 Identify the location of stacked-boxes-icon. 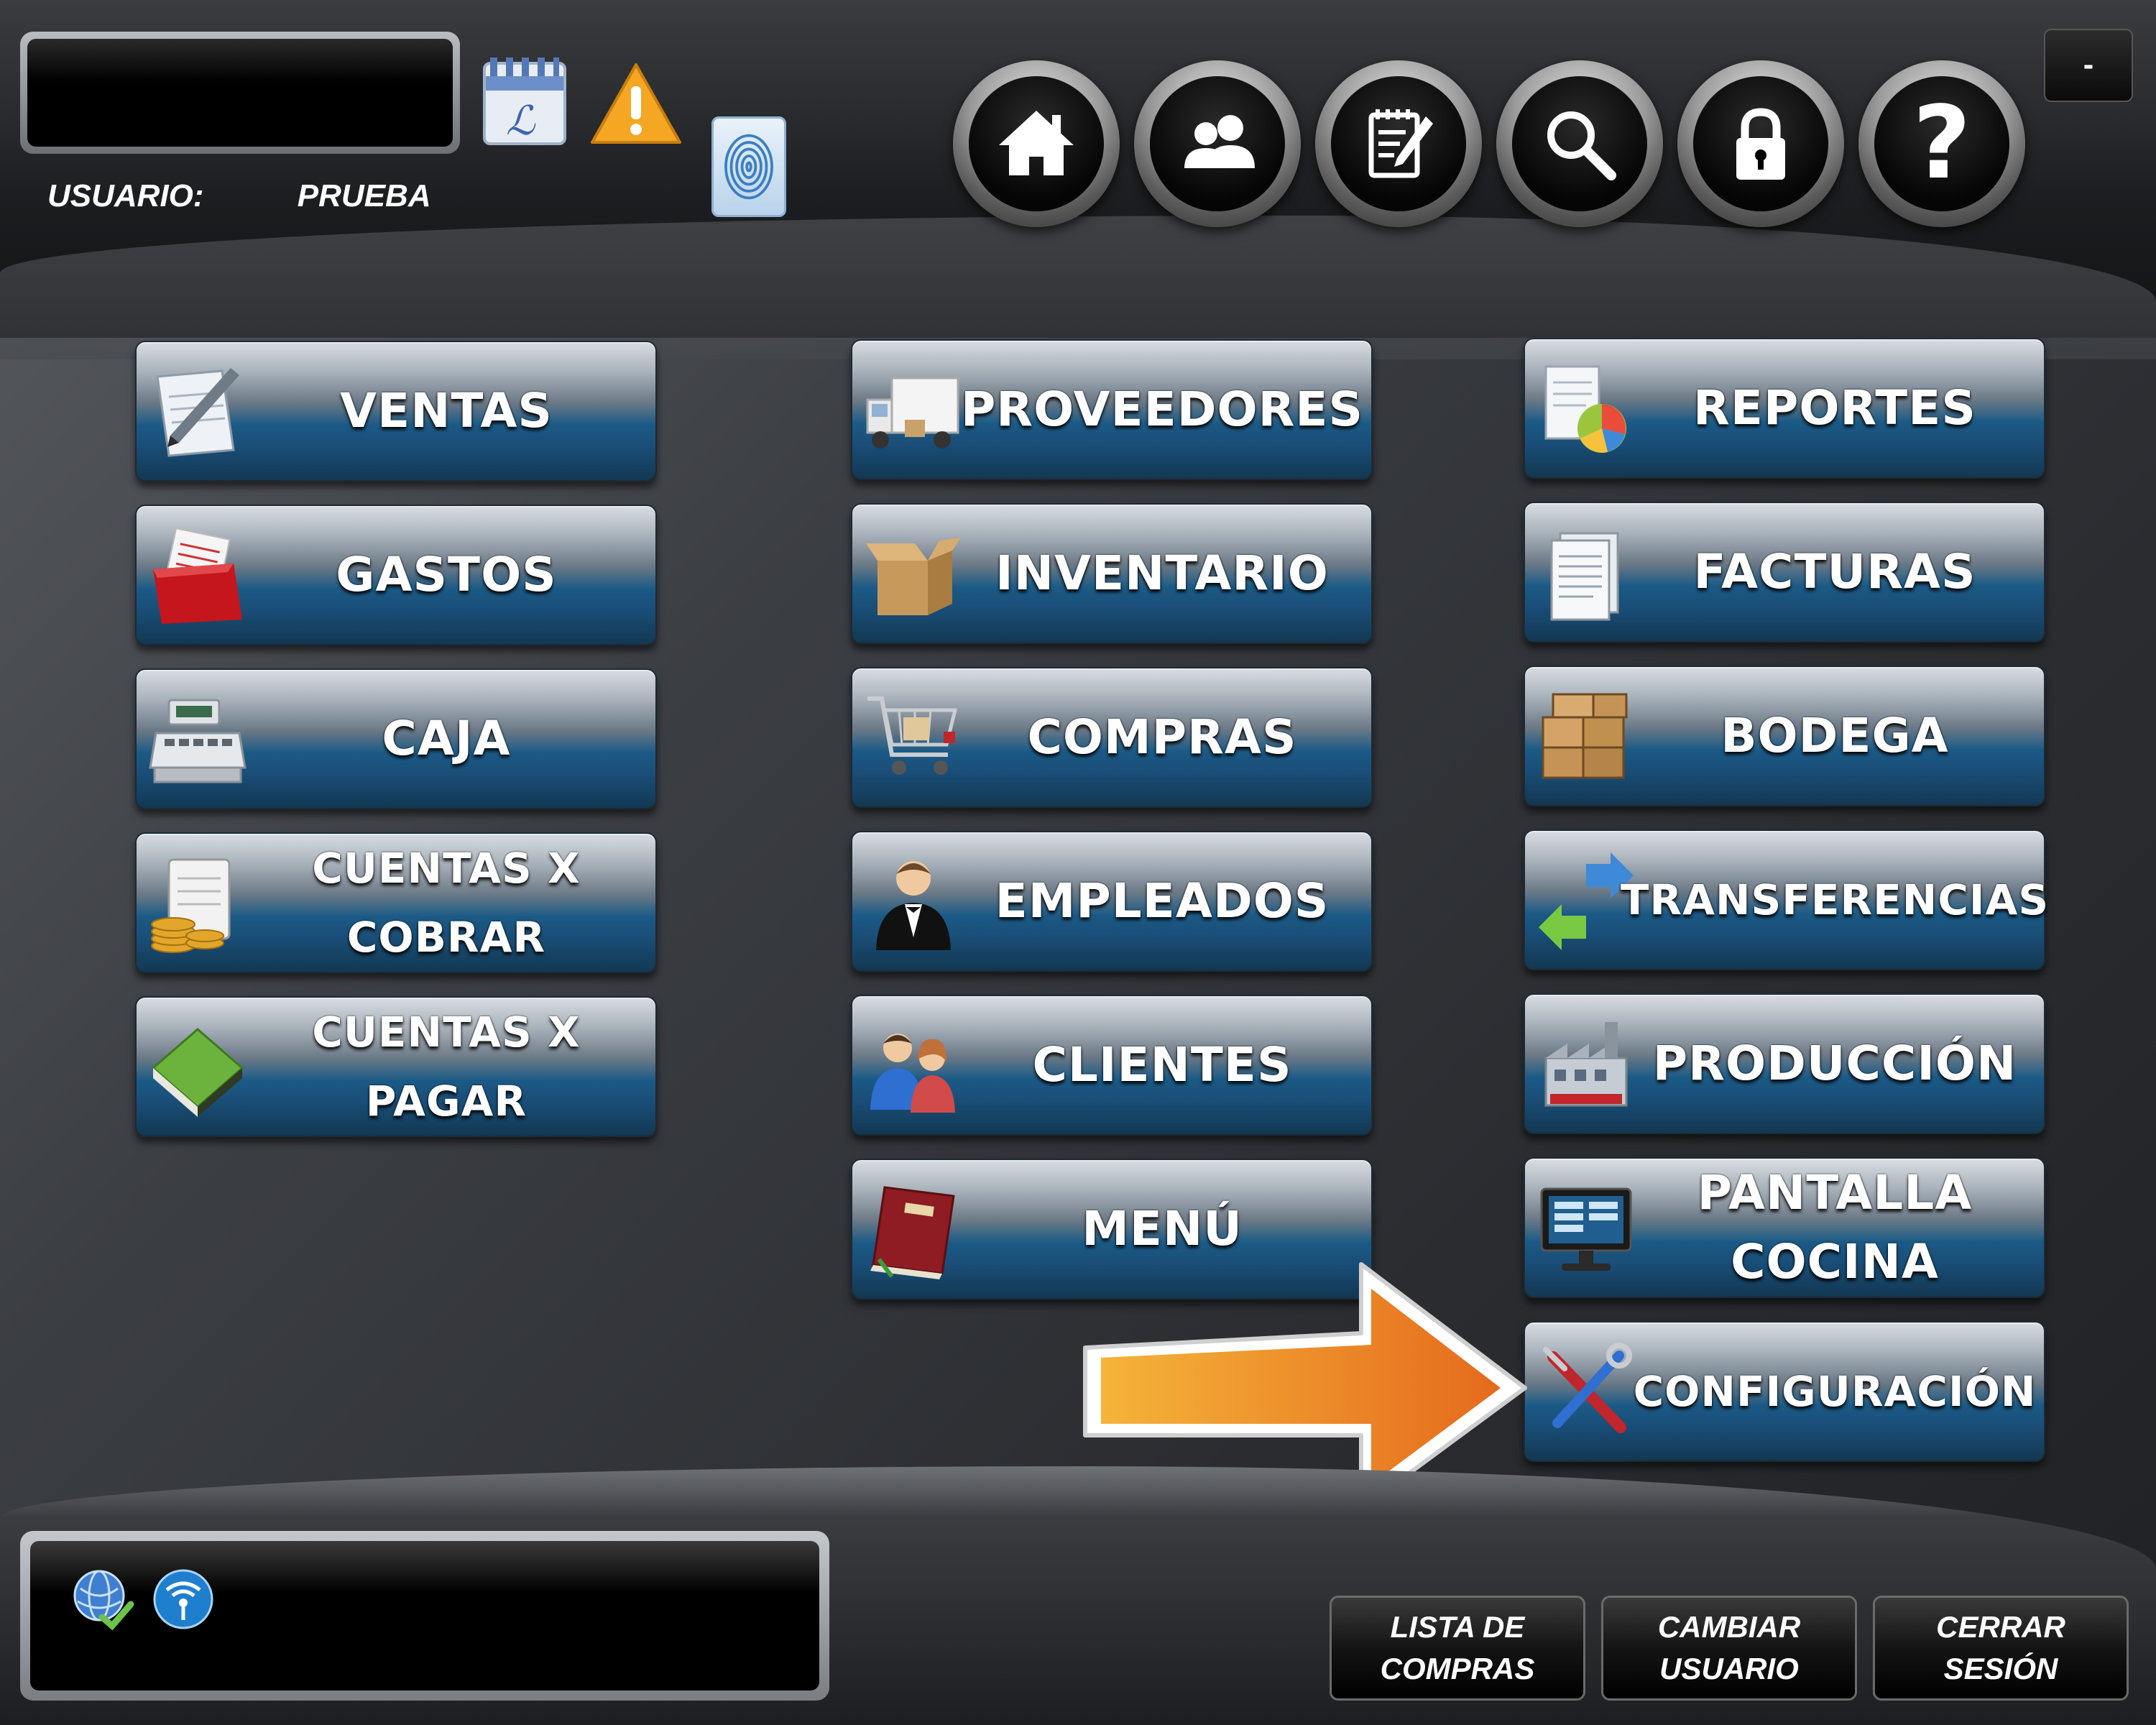
(1586, 737).